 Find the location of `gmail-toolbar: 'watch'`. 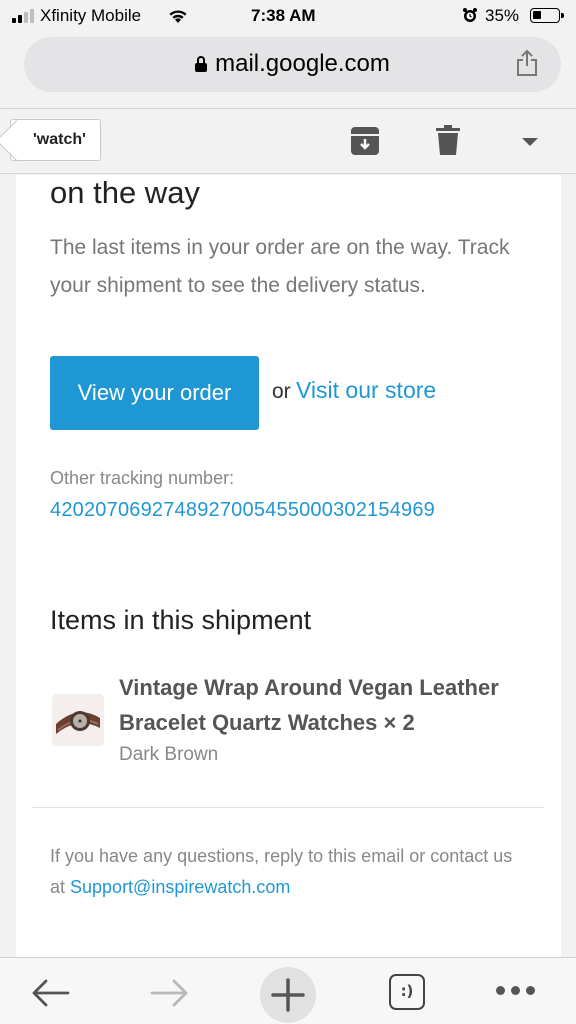

gmail-toolbar: 'watch' is located at coordinates (288, 141).